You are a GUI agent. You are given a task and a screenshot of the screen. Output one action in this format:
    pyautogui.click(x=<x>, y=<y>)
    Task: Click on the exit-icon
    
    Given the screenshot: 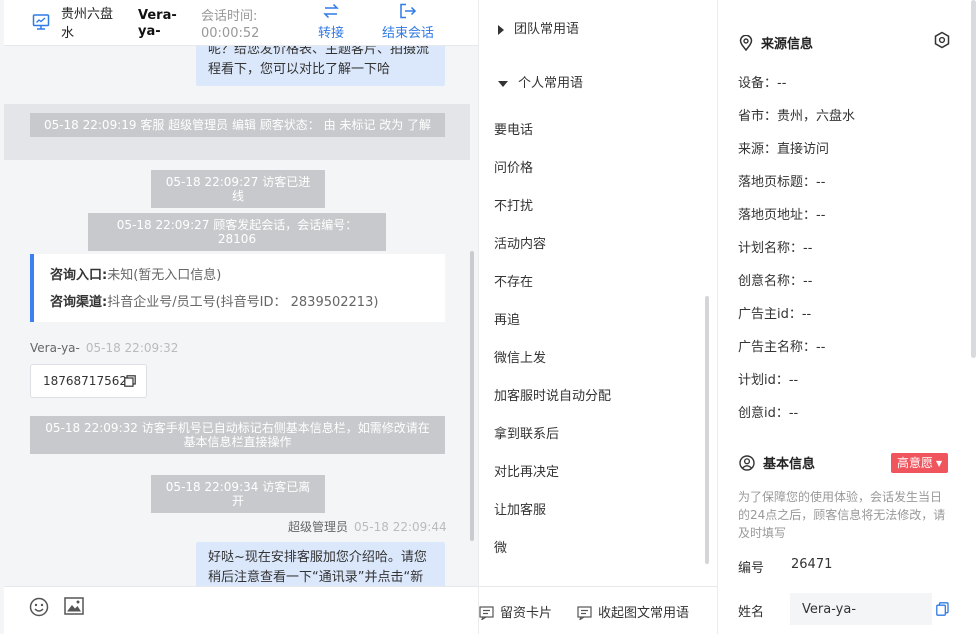 What is the action you would take?
    pyautogui.click(x=408, y=11)
    